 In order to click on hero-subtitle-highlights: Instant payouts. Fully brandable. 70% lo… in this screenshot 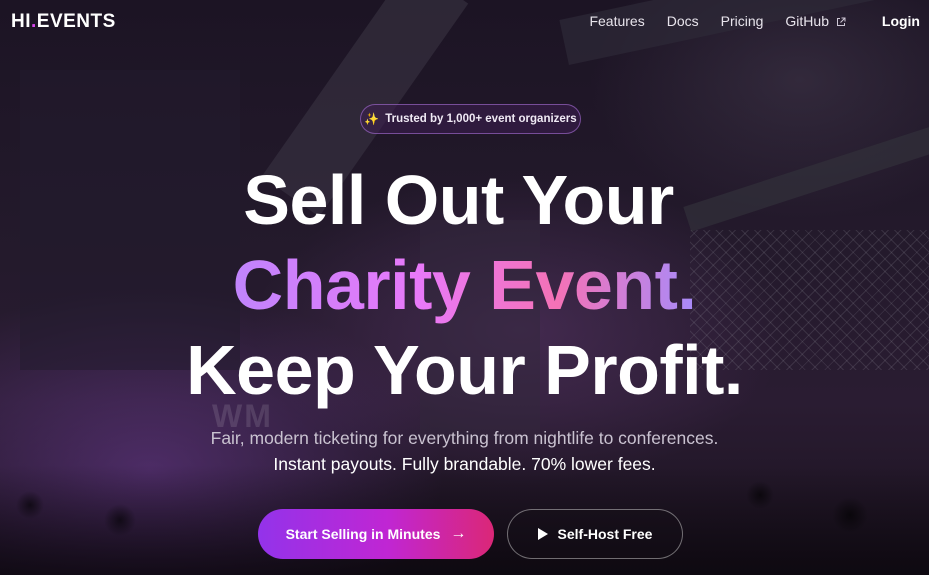, I will do `click(464, 464)`.